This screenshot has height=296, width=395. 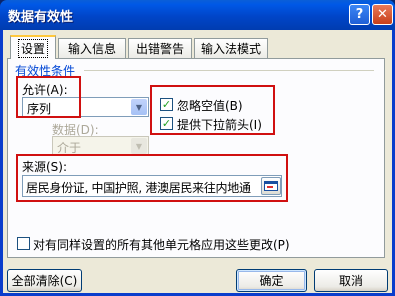 I want to click on tab-input-message-label: 输入信息, so click(x=91, y=49).